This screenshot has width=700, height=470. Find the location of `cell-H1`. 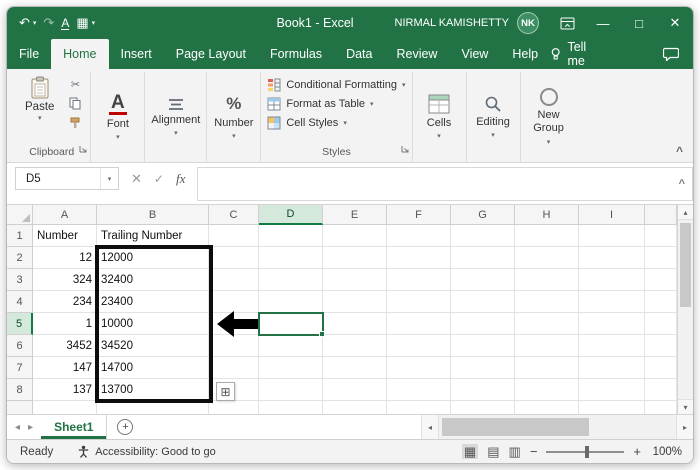

cell-H1 is located at coordinates (547, 236).